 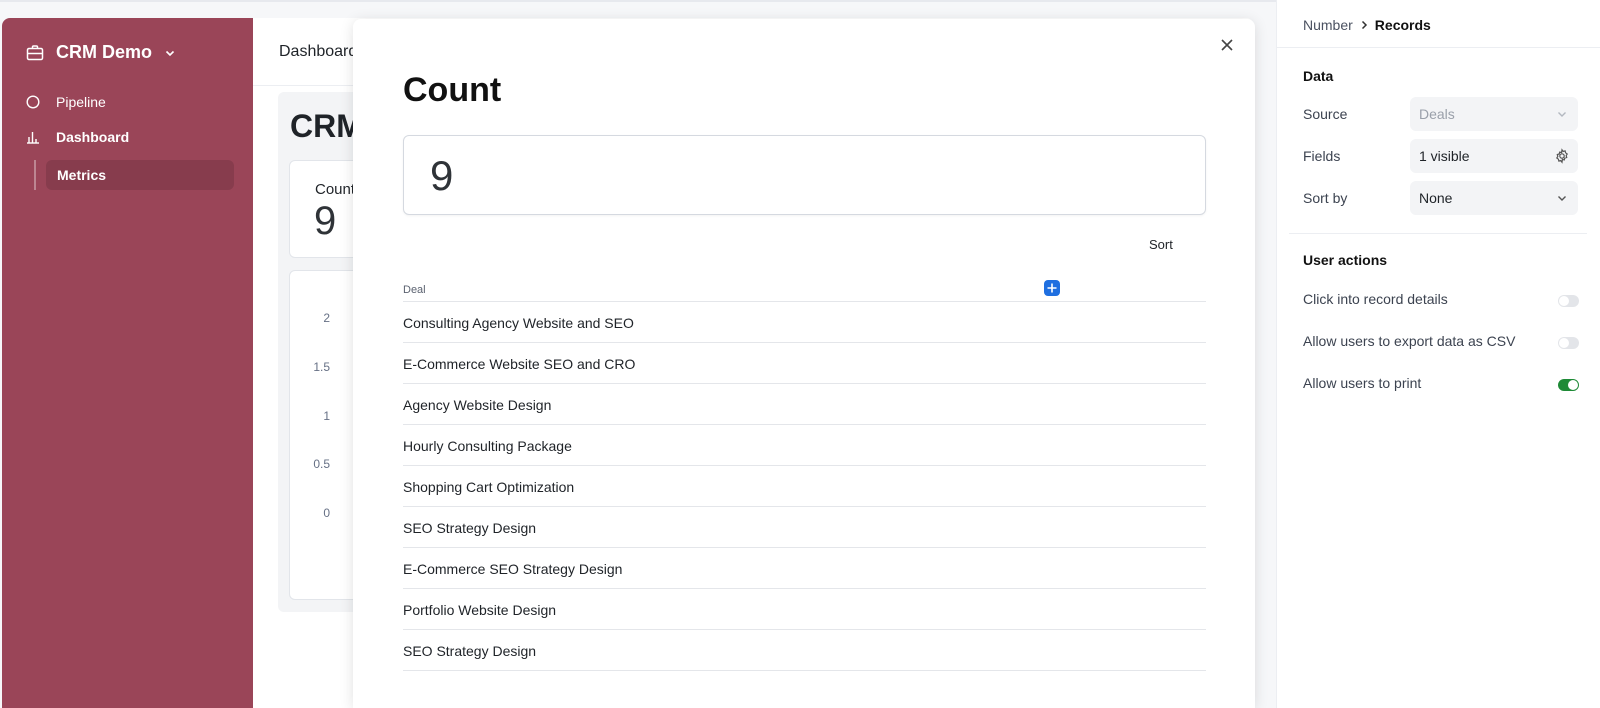 I want to click on app-switcher: CRM Demo, so click(x=101, y=52).